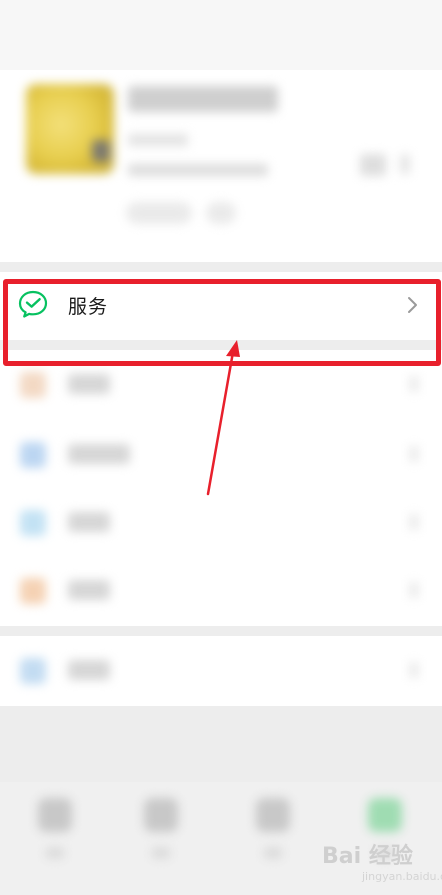 This screenshot has height=895, width=442. What do you see at coordinates (223, 418) in the screenshot?
I see `annotation-arrow` at bounding box center [223, 418].